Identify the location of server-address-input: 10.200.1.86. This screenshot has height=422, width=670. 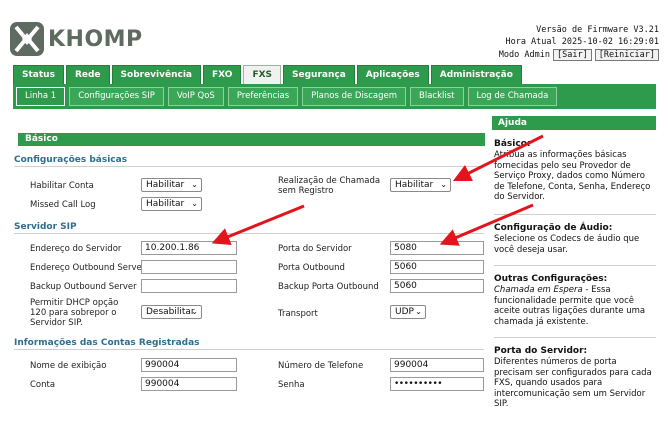
(189, 248).